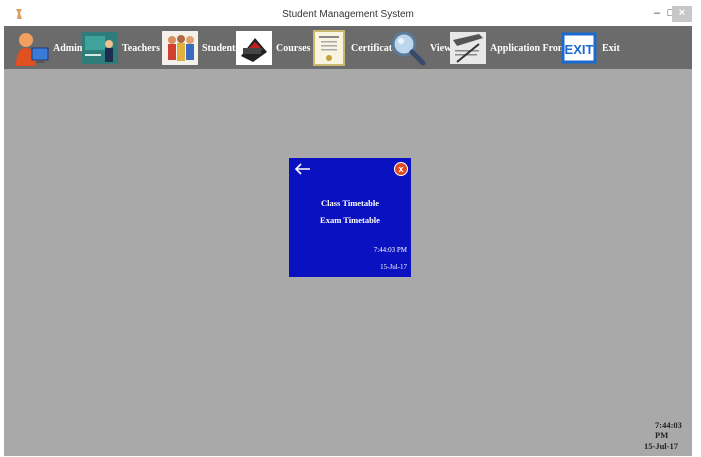 The width and height of the screenshot is (701, 457). What do you see at coordinates (468, 48) in the screenshot?
I see `application-form-icon` at bounding box center [468, 48].